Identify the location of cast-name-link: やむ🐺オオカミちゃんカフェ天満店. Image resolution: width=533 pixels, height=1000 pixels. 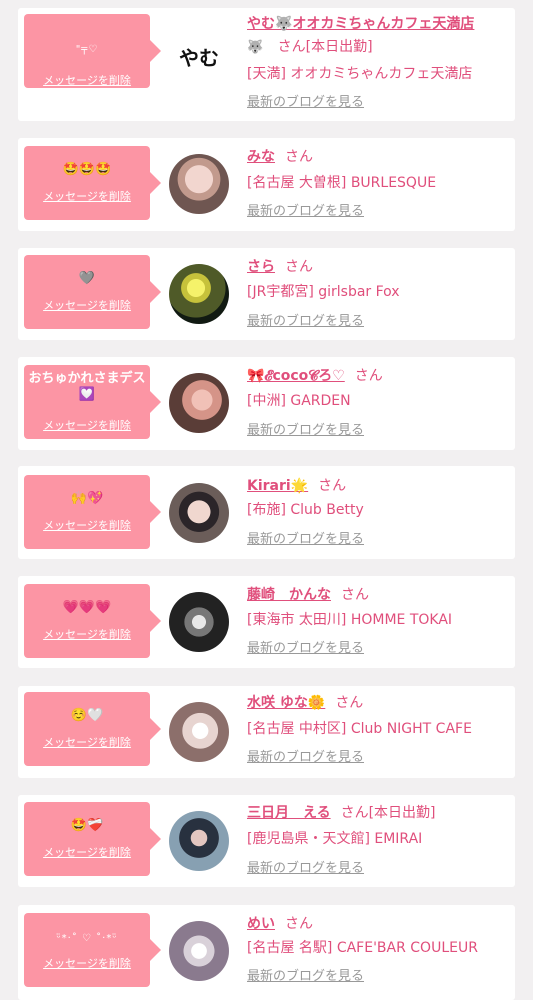
(360, 24).